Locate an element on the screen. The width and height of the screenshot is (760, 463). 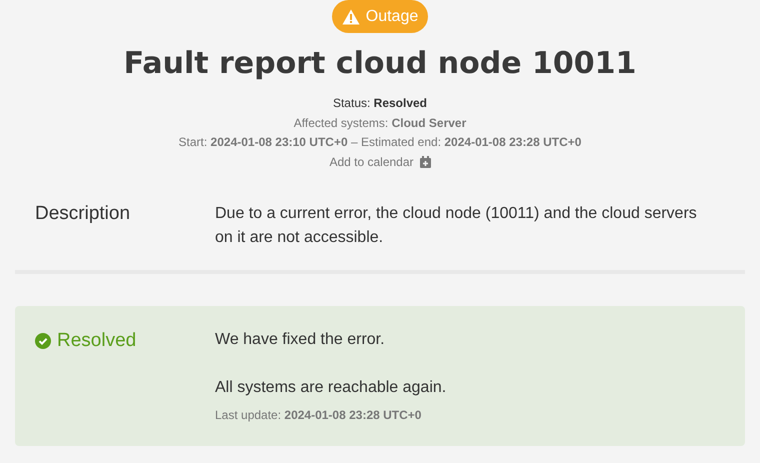
meta-line: Status: Resolved is located at coordinates (380, 103).